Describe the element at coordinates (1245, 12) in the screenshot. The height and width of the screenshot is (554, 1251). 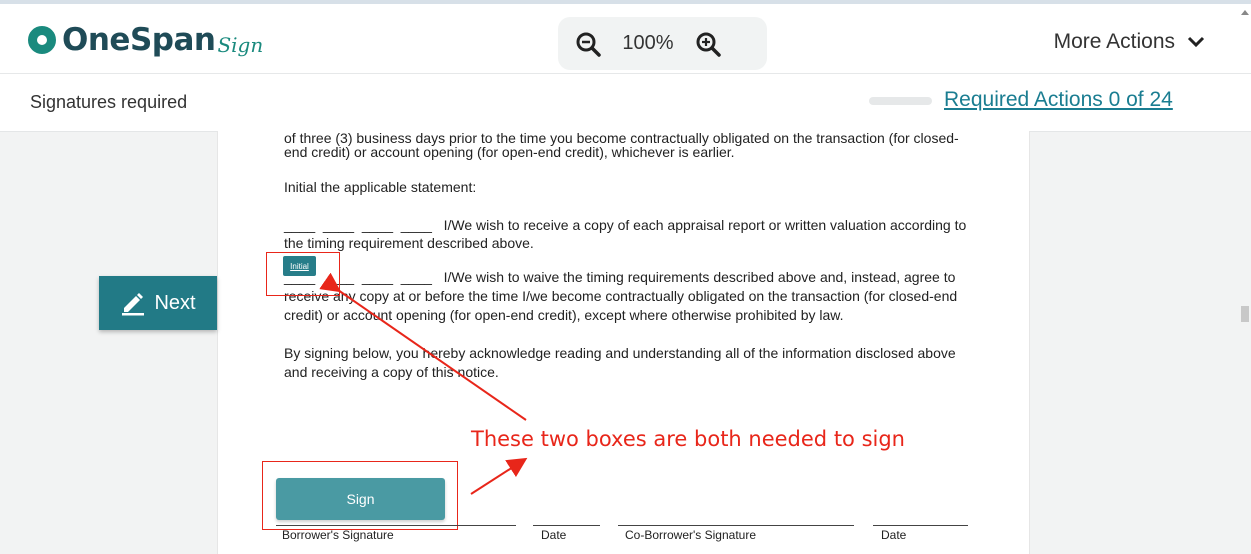
I see `scroll-up-icon` at that location.